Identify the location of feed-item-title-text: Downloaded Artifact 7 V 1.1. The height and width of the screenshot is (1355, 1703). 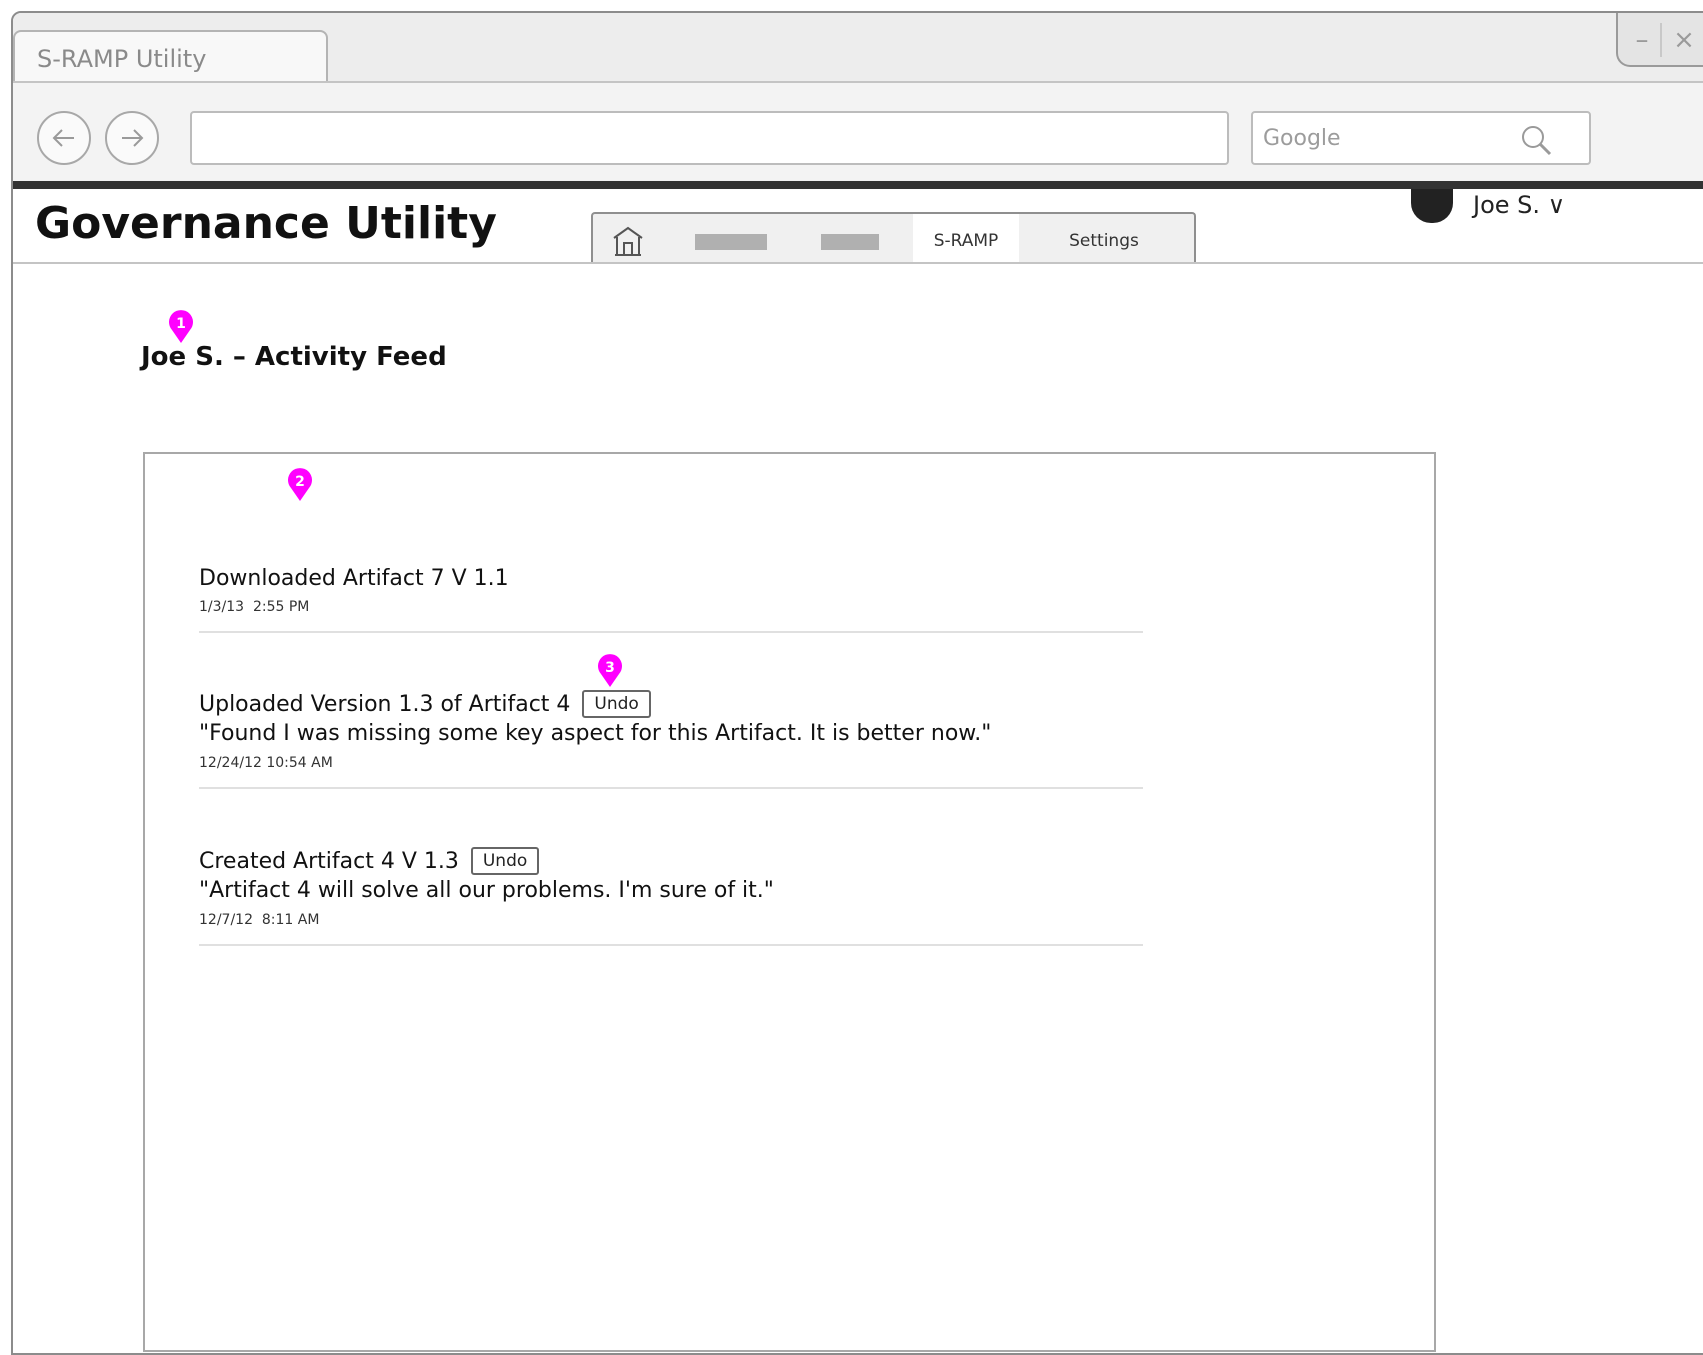
(354, 578).